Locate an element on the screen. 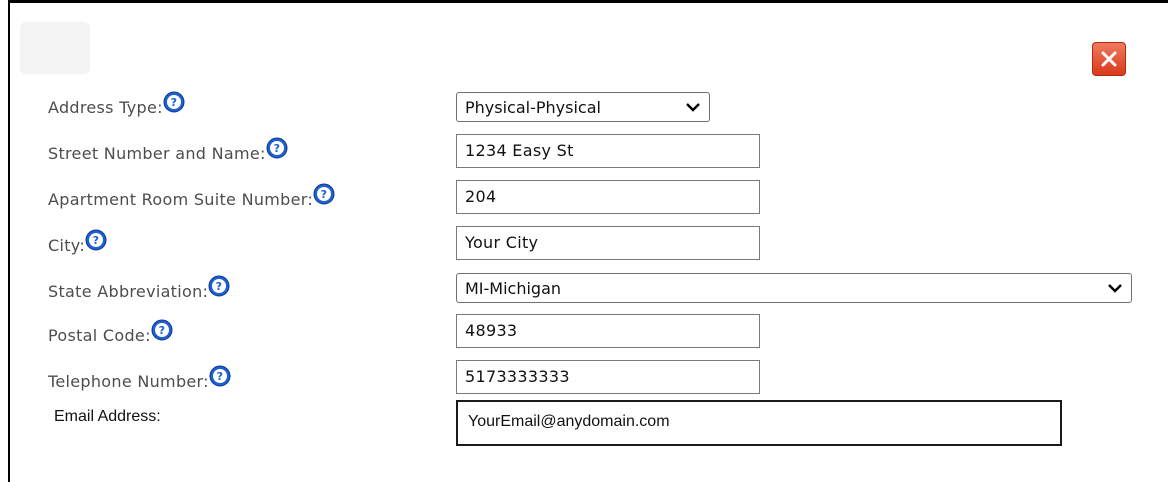 This screenshot has width=1168, height=482. close-x-icon is located at coordinates (1109, 59).